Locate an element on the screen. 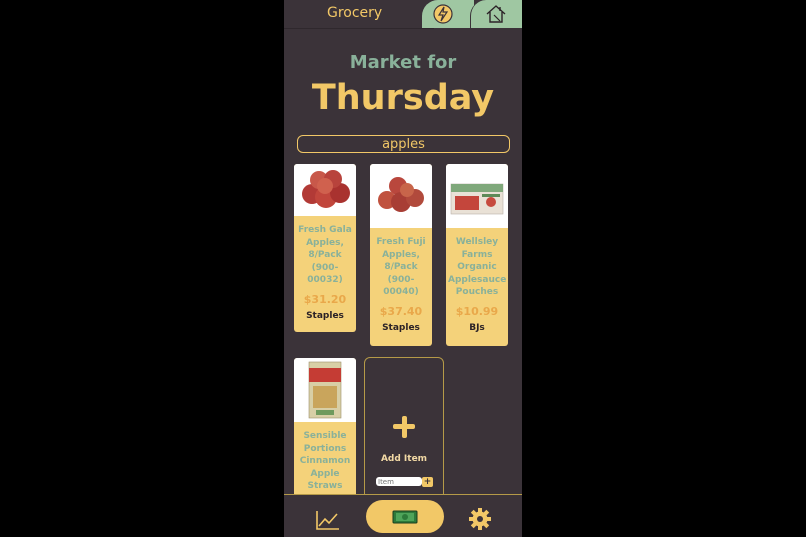 This screenshot has width=806, height=537. product-name: Fresh Fuji Apples, 8/Pack (900-00040) is located at coordinates (401, 267).